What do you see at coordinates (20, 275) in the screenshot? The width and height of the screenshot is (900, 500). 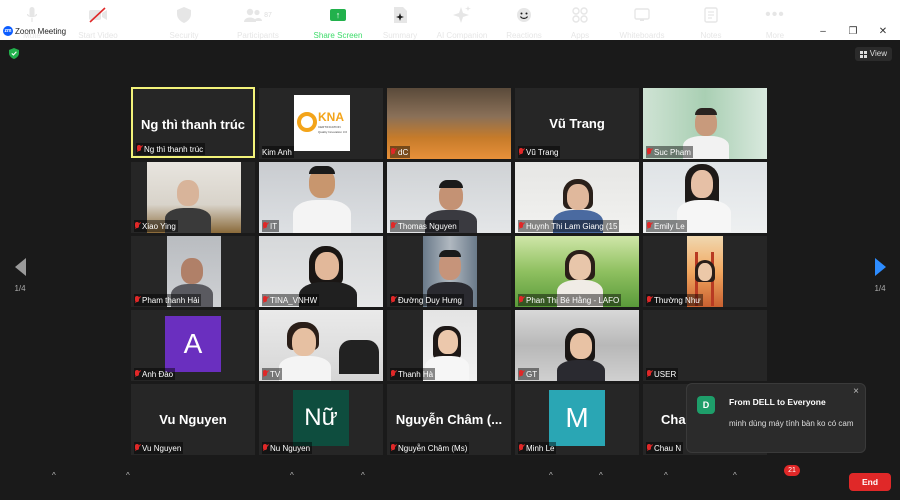 I see `previous-page-button: 1/4` at bounding box center [20, 275].